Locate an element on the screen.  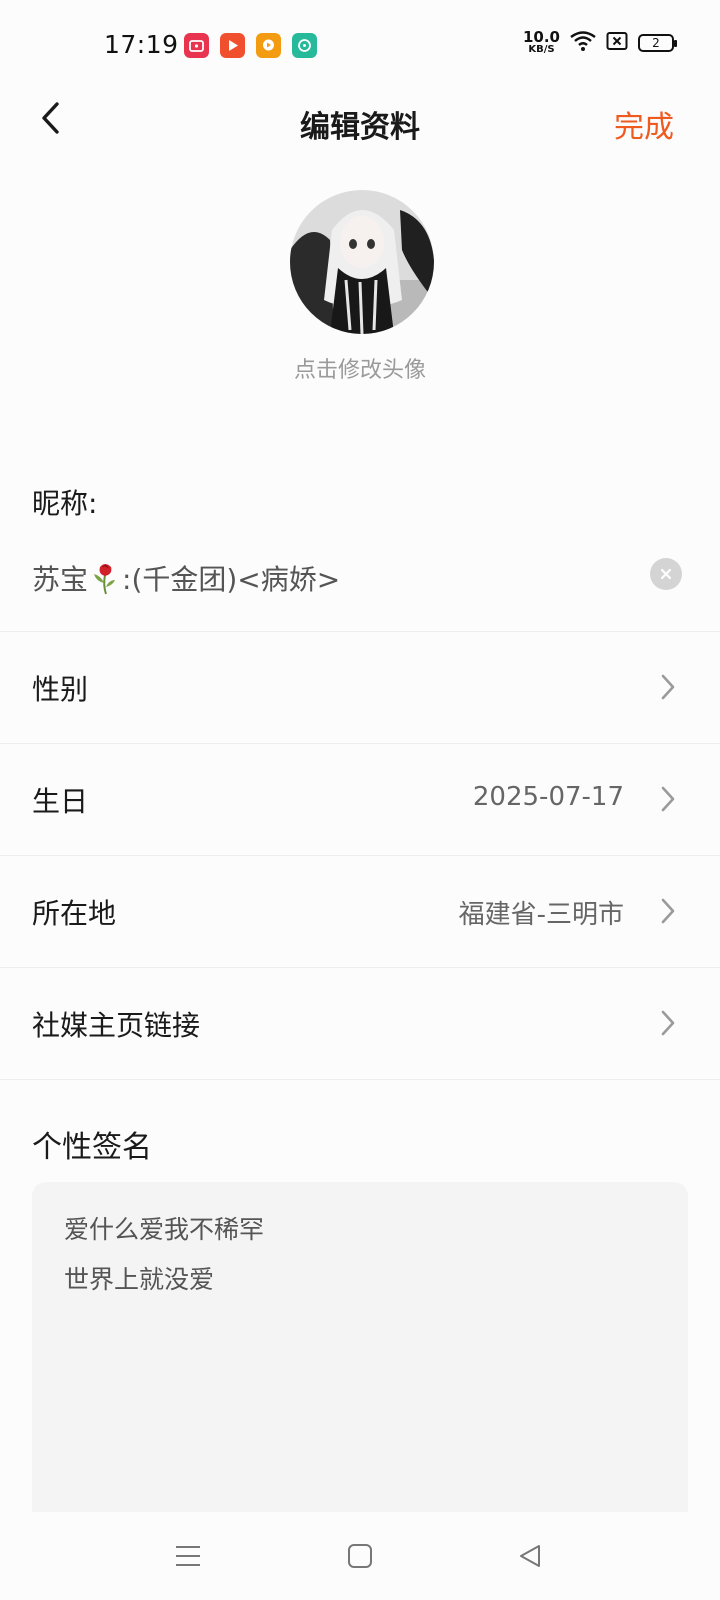
nickname-input: 苏宝 :(千金团)<病娇> is located at coordinates (360, 586).